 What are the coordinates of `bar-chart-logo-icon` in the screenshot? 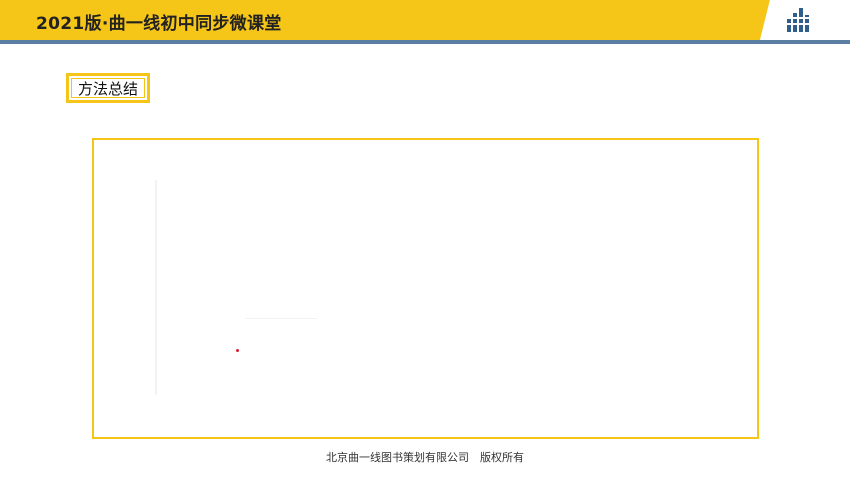 It's located at (799, 20).